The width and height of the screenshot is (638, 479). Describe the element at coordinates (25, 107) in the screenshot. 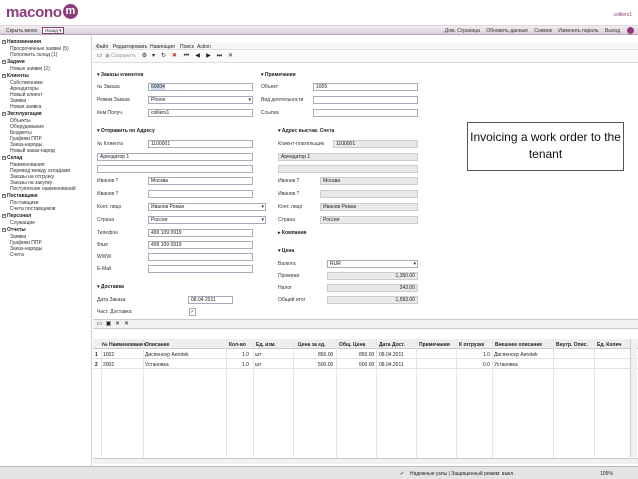

I see `sidebar-item-new-request: Новая заявка` at that location.